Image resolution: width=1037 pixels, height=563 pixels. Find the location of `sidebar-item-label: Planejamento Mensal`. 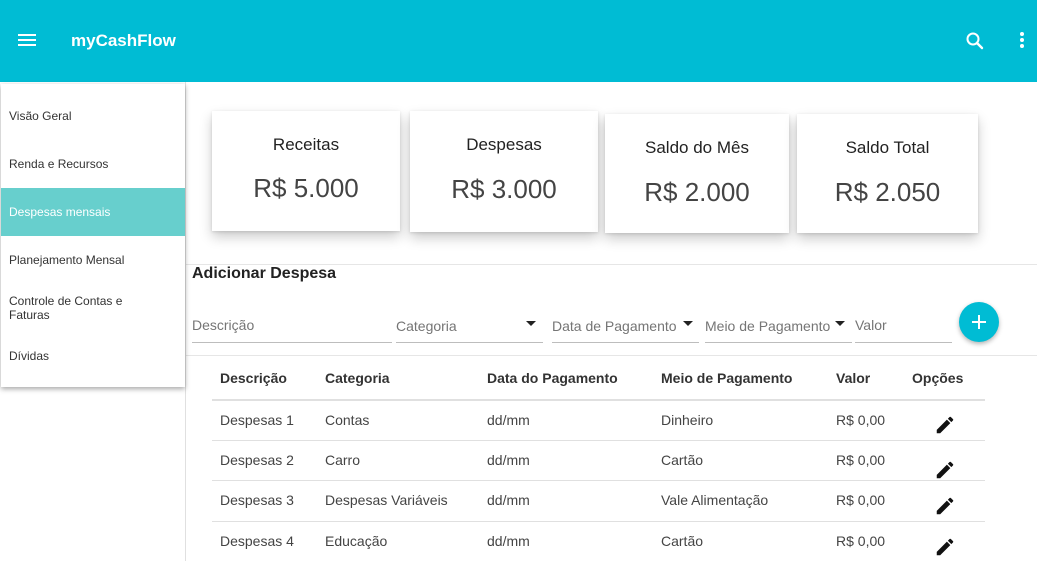

sidebar-item-label: Planejamento Mensal is located at coordinates (67, 260).